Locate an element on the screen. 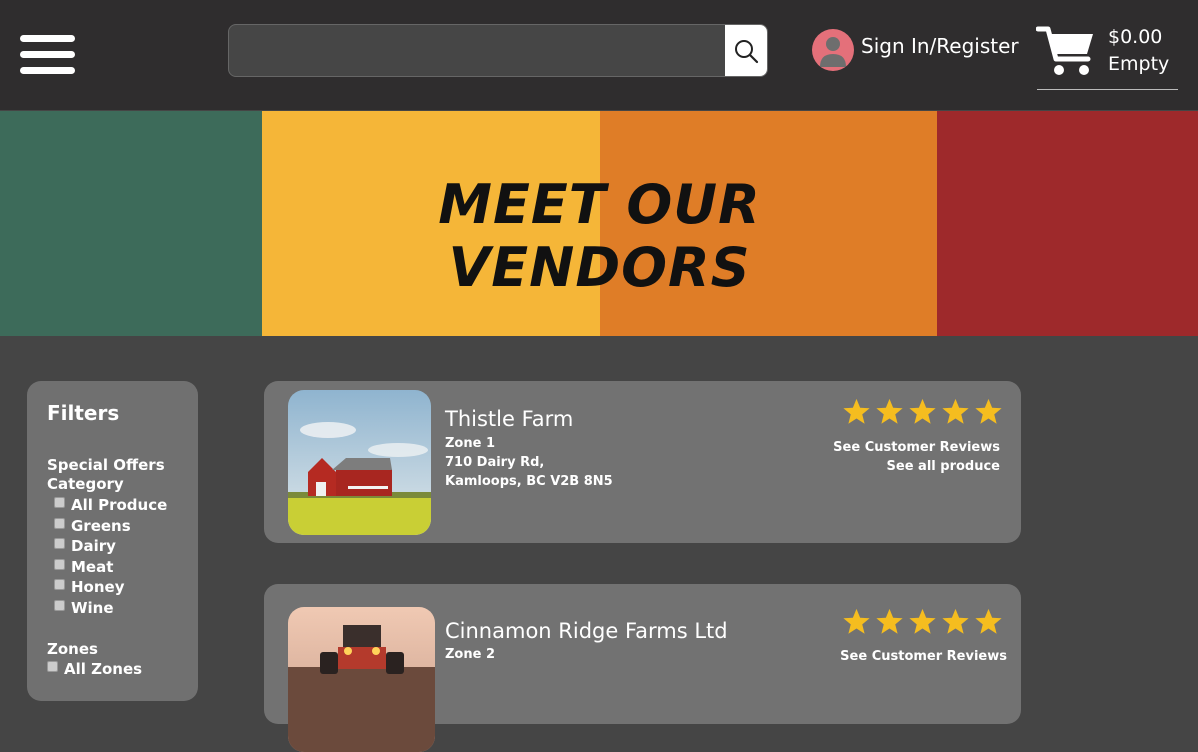  menu-icon is located at coordinates (47, 55).